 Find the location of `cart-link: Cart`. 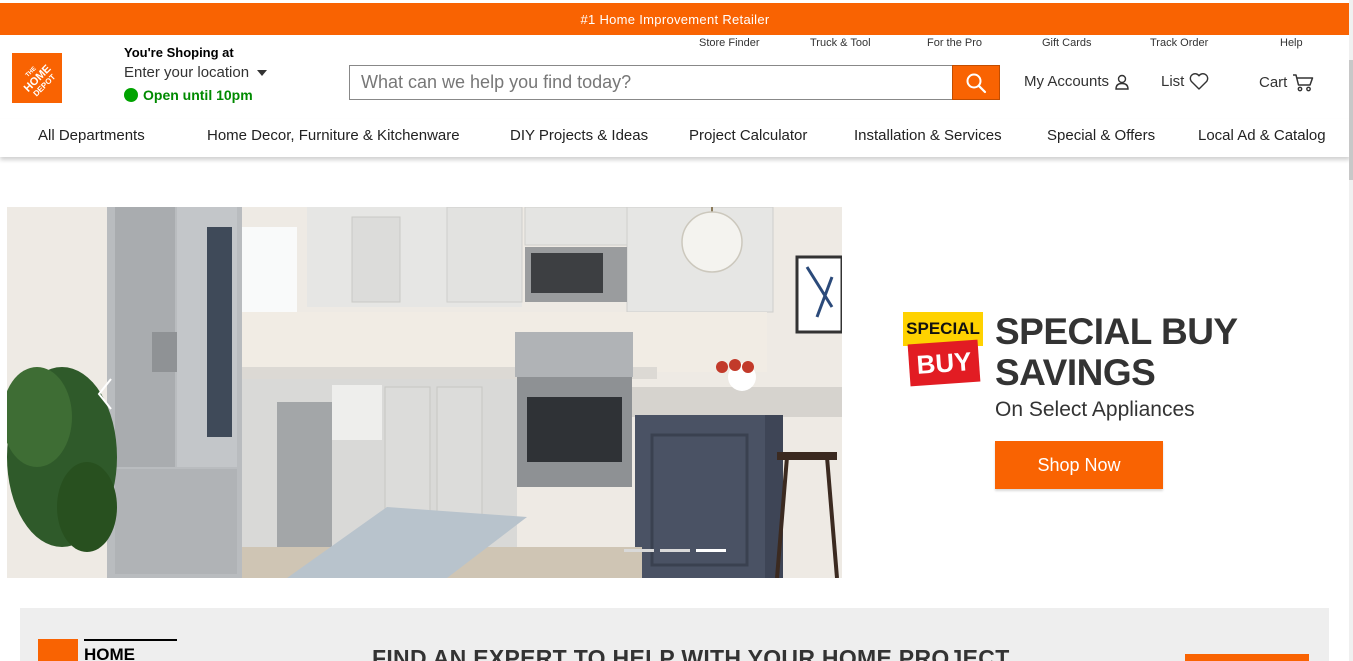

cart-link: Cart is located at coordinates (1286, 82).